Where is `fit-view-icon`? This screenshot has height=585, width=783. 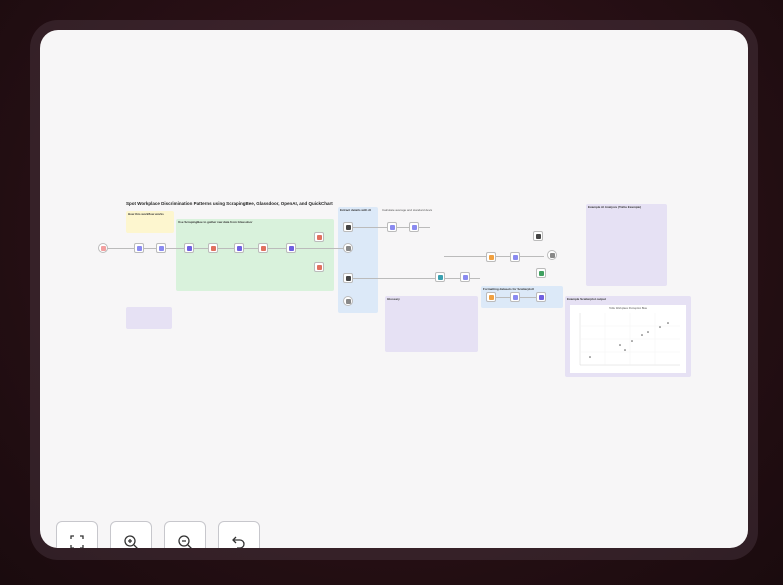 fit-view-icon is located at coordinates (77, 541).